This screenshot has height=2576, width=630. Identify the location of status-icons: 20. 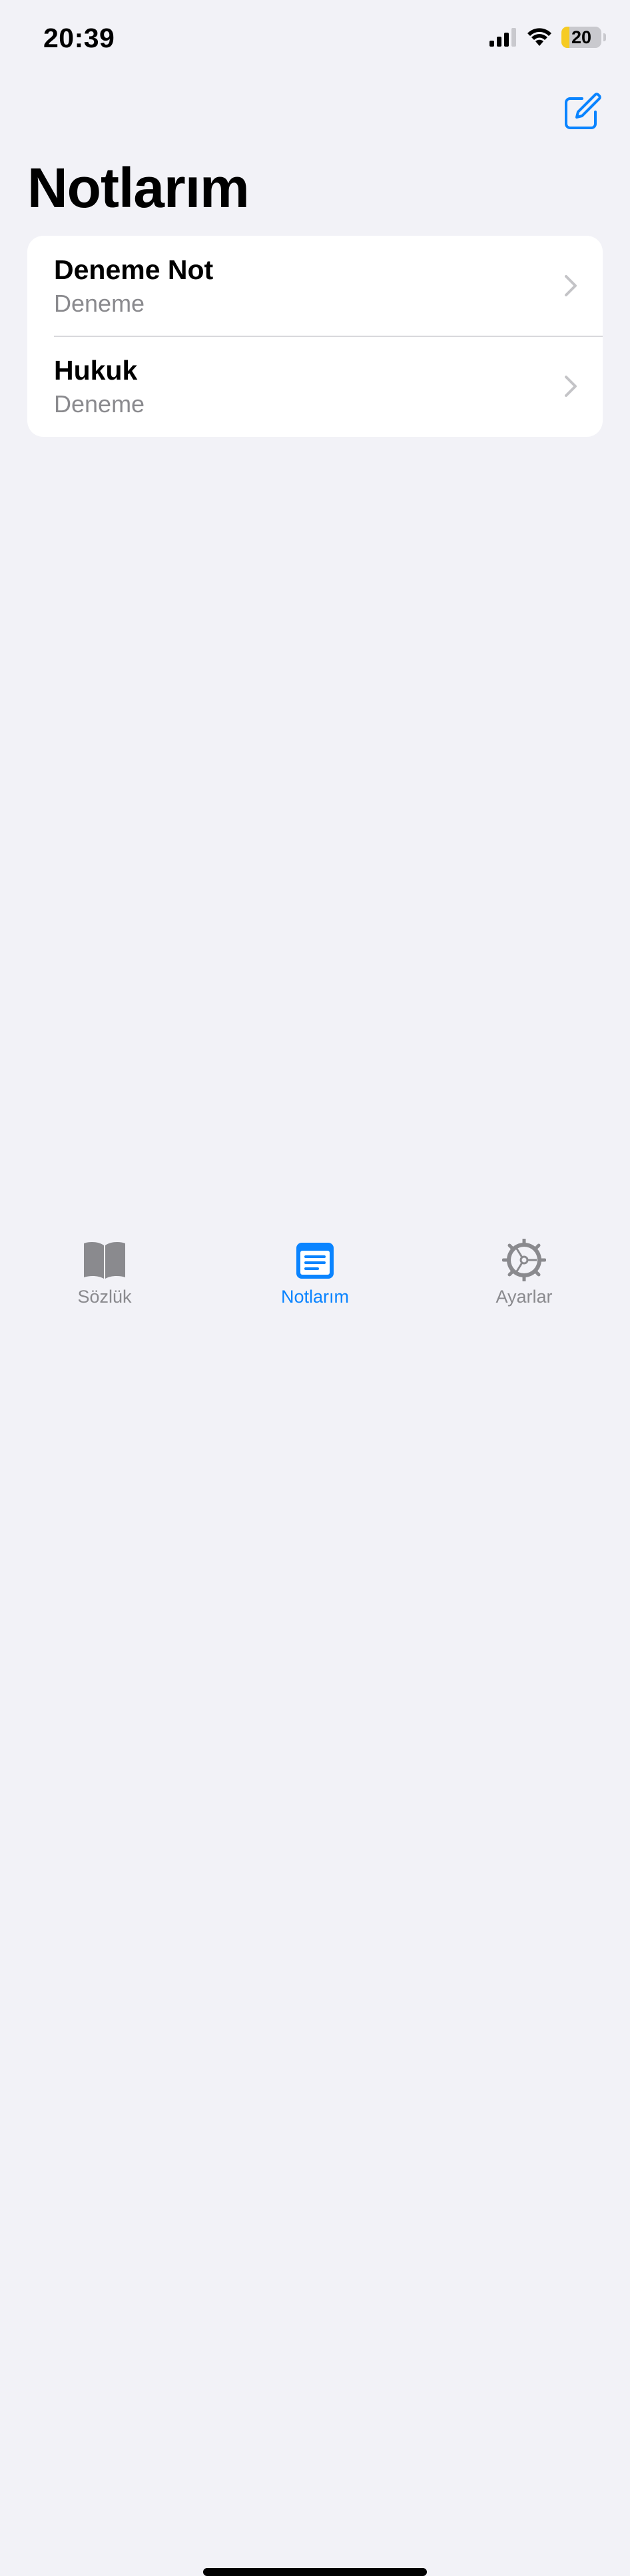
(547, 37).